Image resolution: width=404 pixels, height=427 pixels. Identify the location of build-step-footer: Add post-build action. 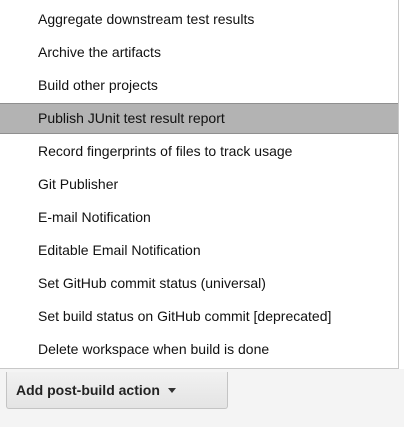
(202, 398).